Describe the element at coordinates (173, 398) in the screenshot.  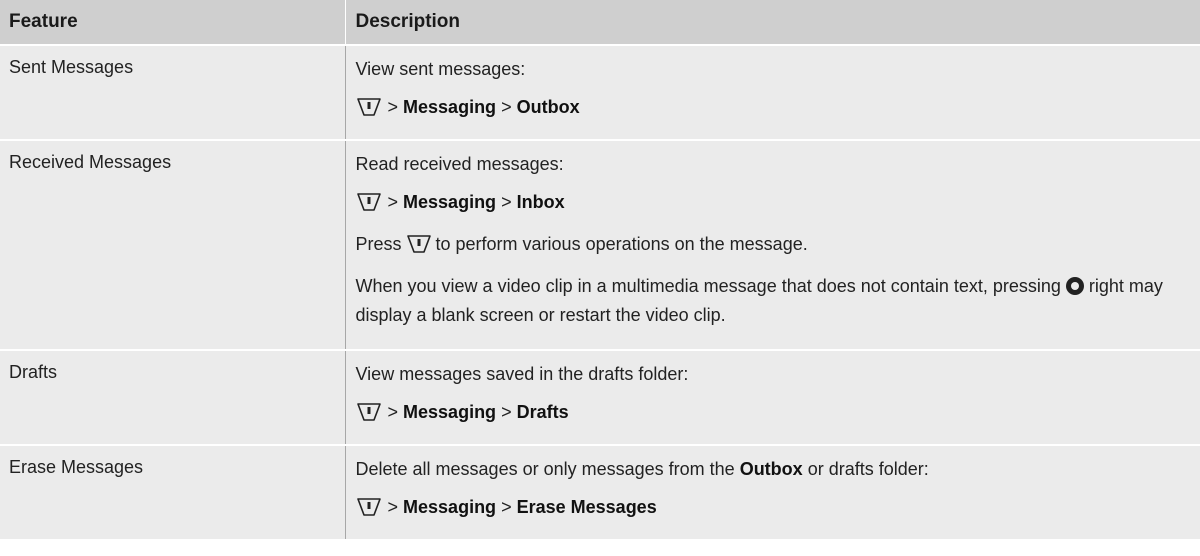
I see `feature-cell: Drafts` at that location.